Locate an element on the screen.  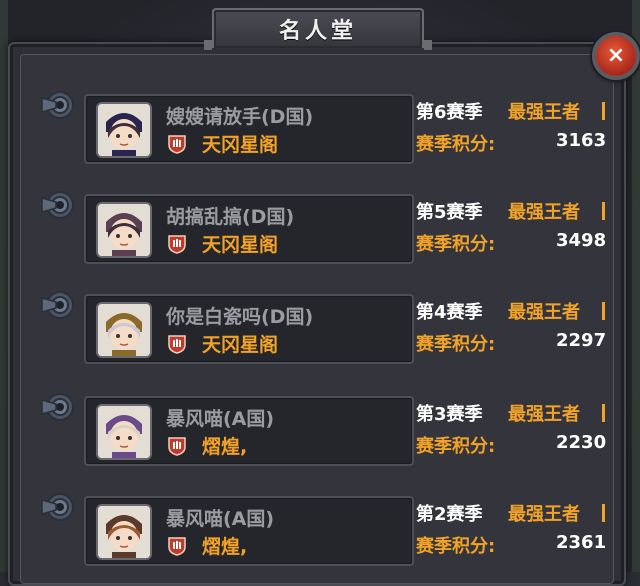
hall-of-fame-entry: 胡搞乱搞(D国) 天冈星阁 第5赛季 最强王者 赛季积分: 3498 is located at coordinates (323, 230).